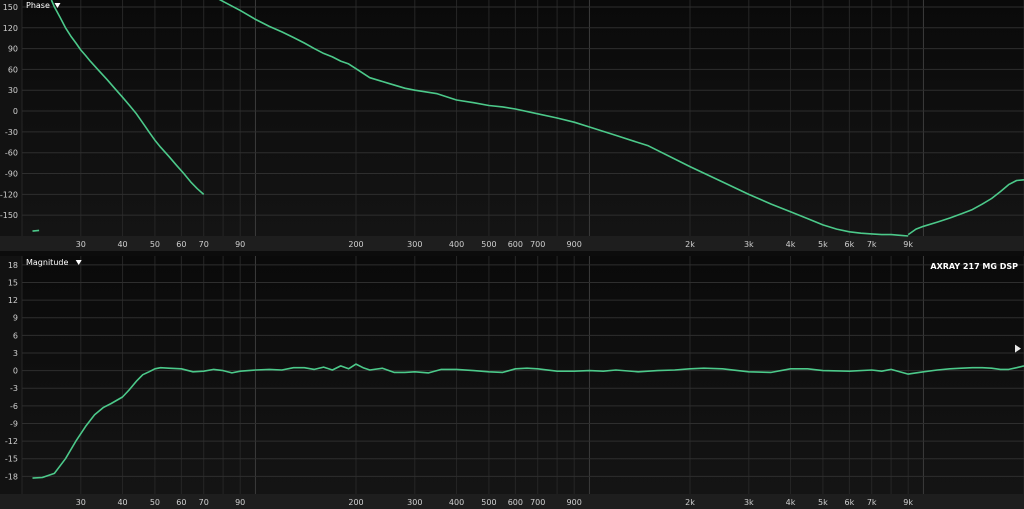 This screenshot has width=1024, height=509. Describe the element at coordinates (355, 502) in the screenshot. I see `magnitude-x-tick-label: 200` at that location.